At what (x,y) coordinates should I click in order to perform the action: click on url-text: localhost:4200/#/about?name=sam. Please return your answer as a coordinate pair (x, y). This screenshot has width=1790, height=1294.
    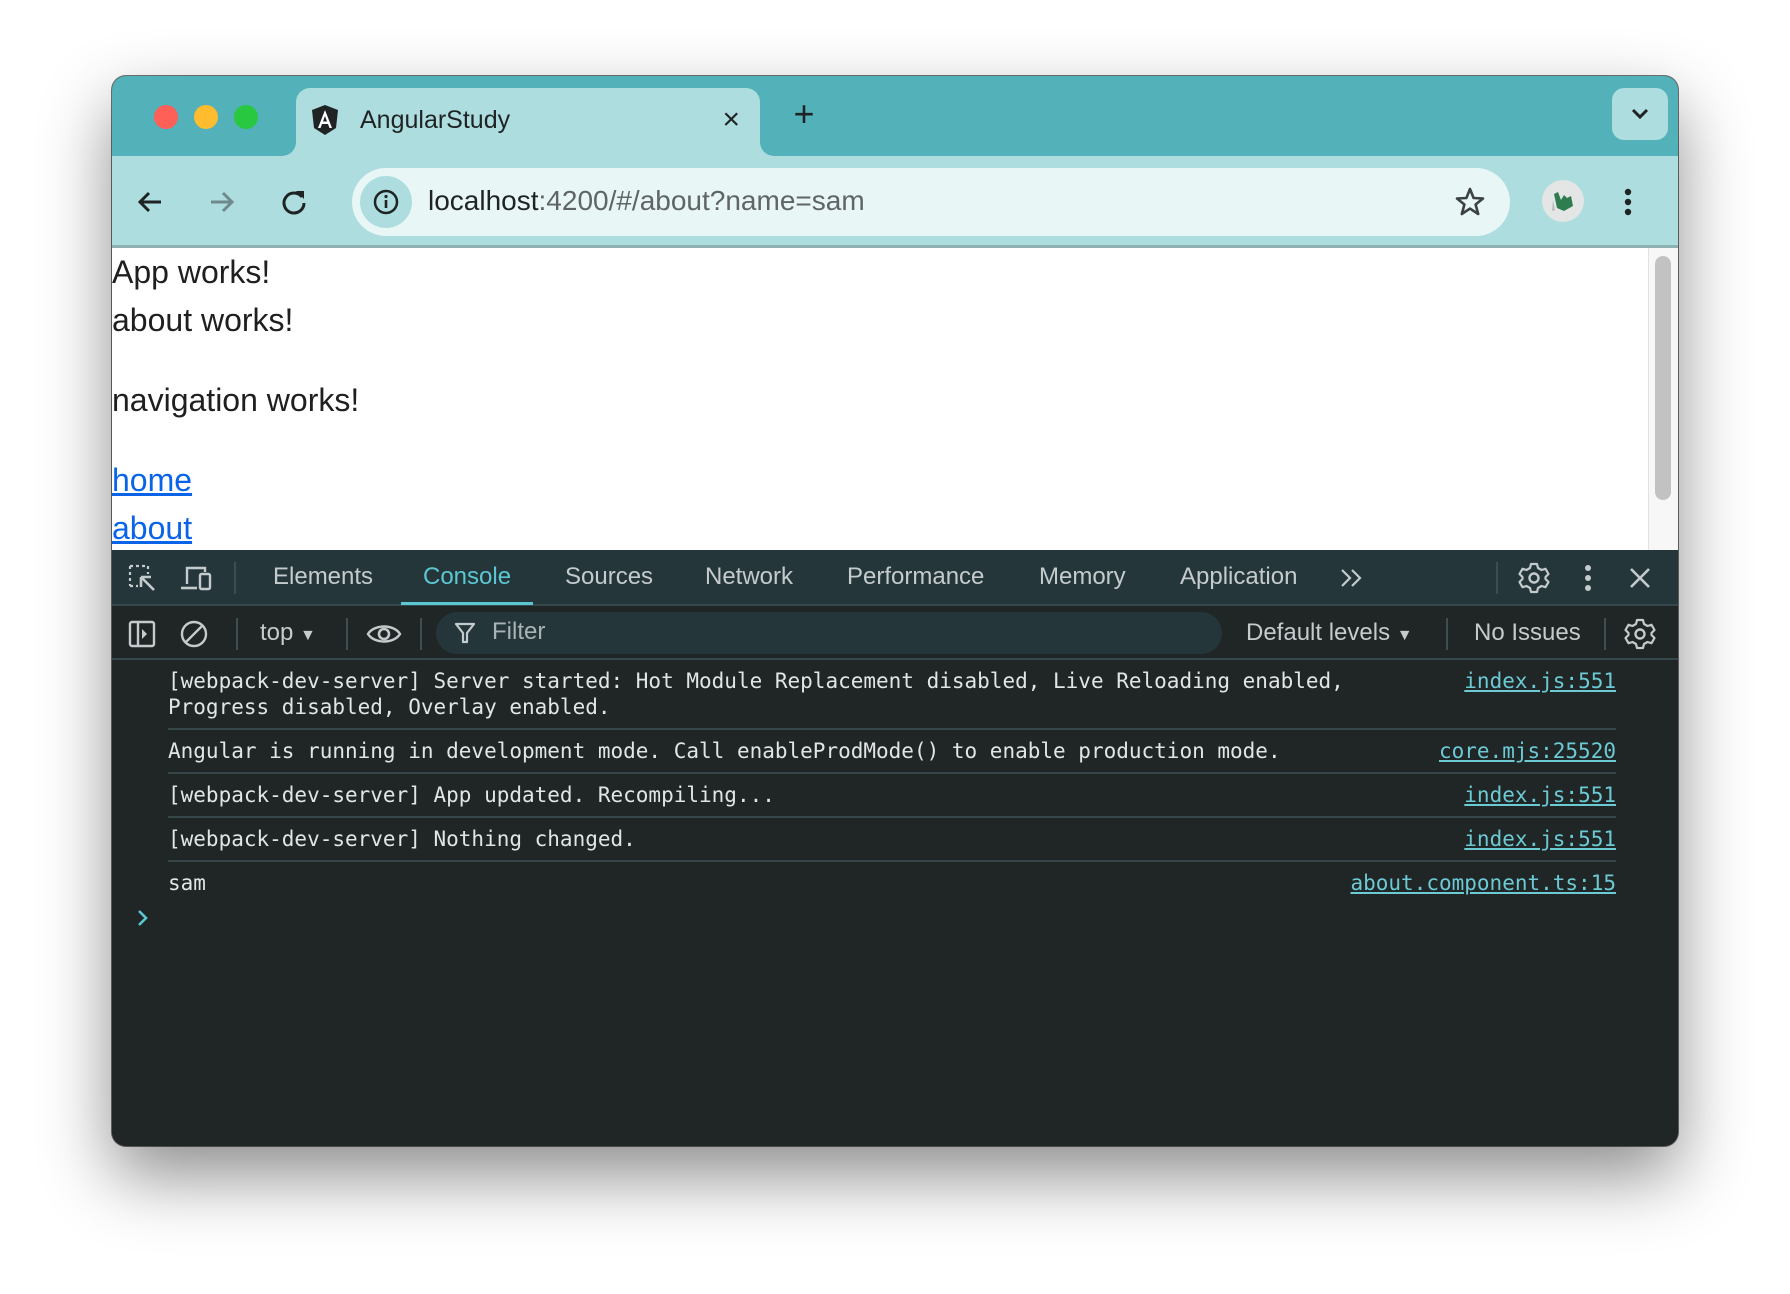
    Looking at the image, I should click on (646, 201).